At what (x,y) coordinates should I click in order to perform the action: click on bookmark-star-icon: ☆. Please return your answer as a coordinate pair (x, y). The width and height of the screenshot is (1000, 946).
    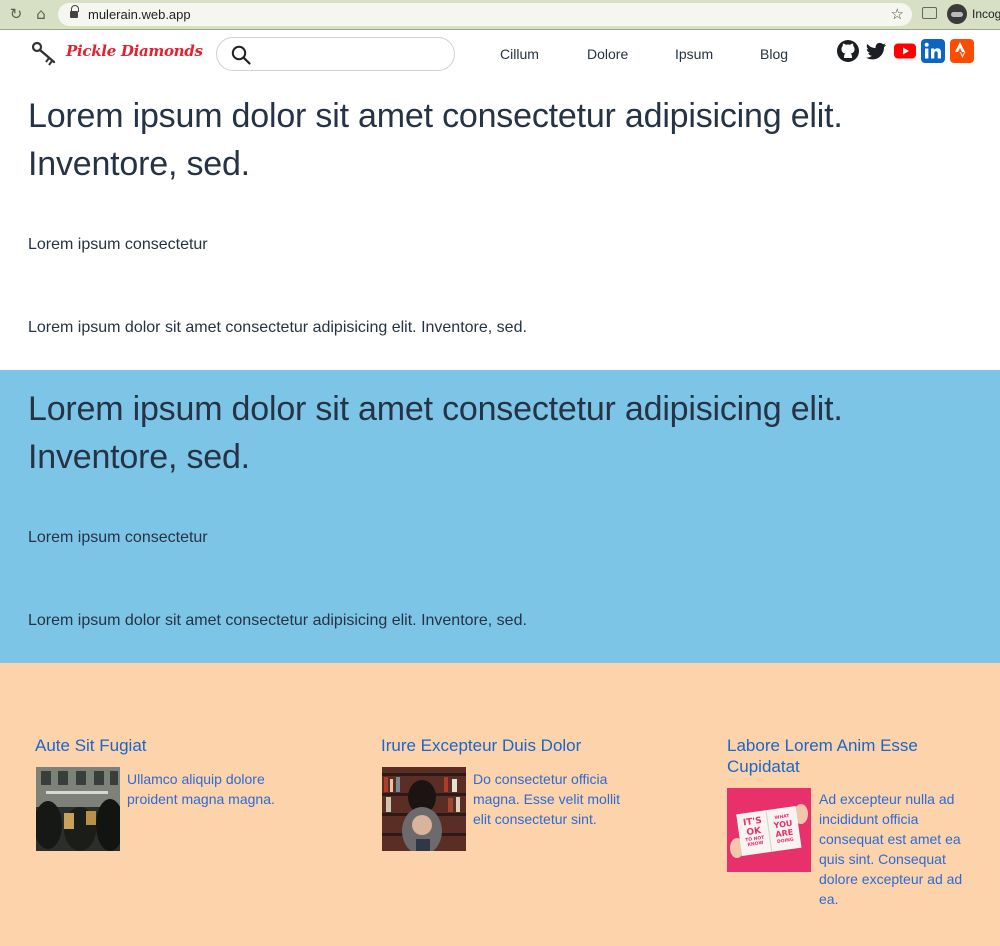
    Looking at the image, I should click on (897, 14).